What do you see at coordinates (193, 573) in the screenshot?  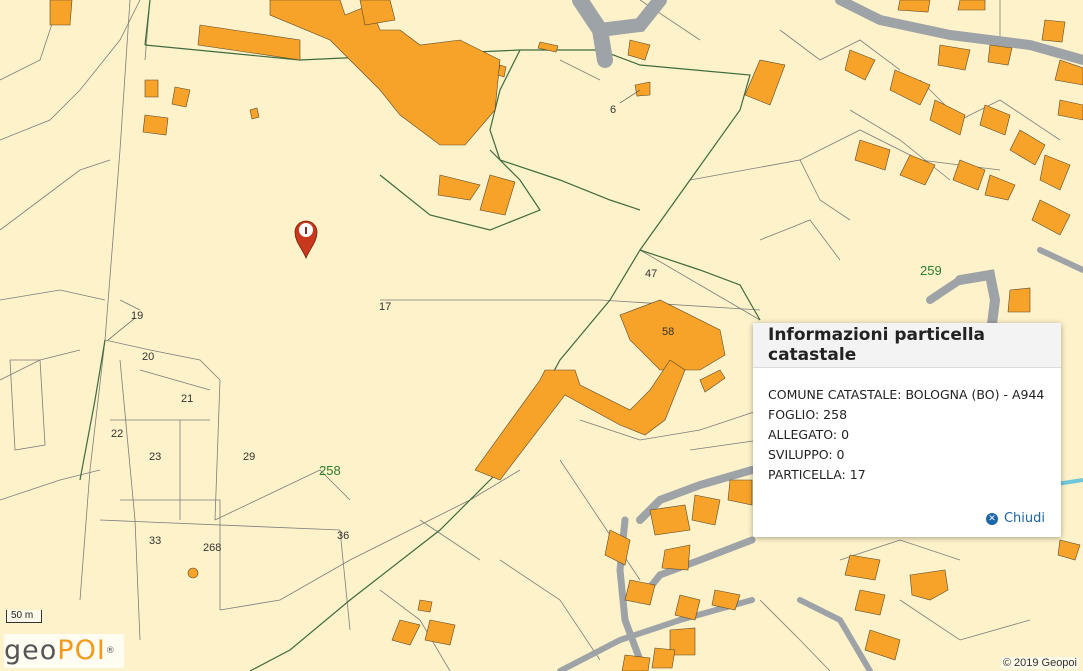 I see `parcel-268-feature` at bounding box center [193, 573].